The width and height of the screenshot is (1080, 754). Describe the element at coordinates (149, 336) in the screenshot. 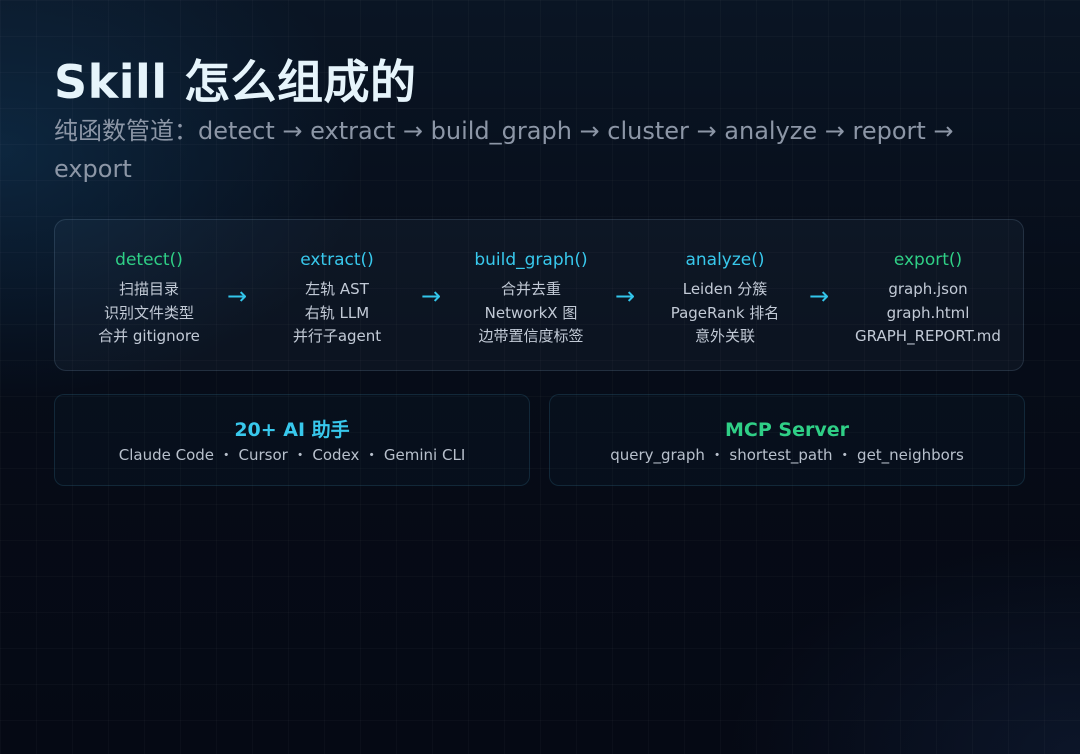

I see `stage-line: 合并 gitignore` at that location.